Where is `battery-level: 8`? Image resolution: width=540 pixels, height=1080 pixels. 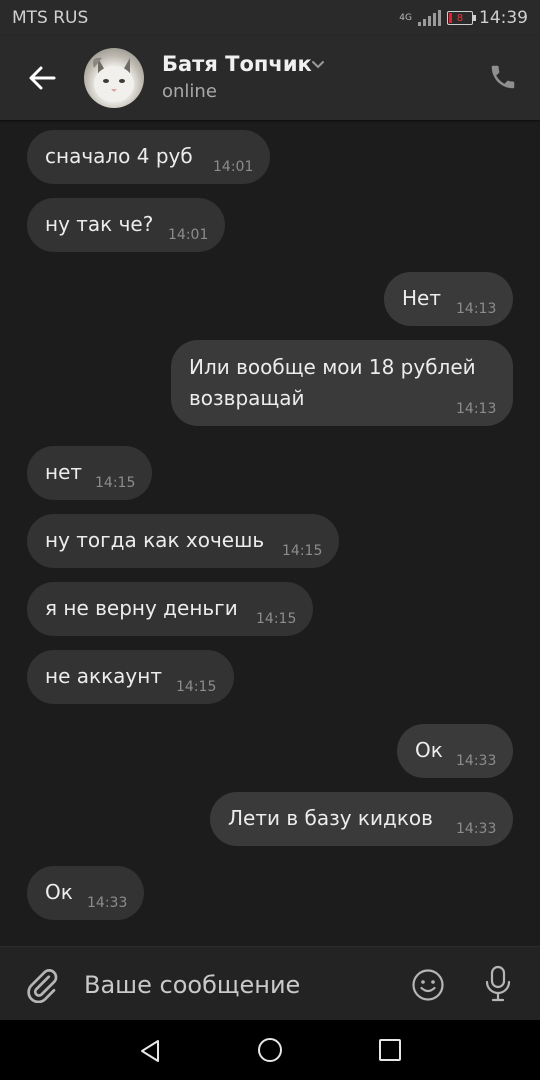 battery-level: 8 is located at coordinates (460, 18).